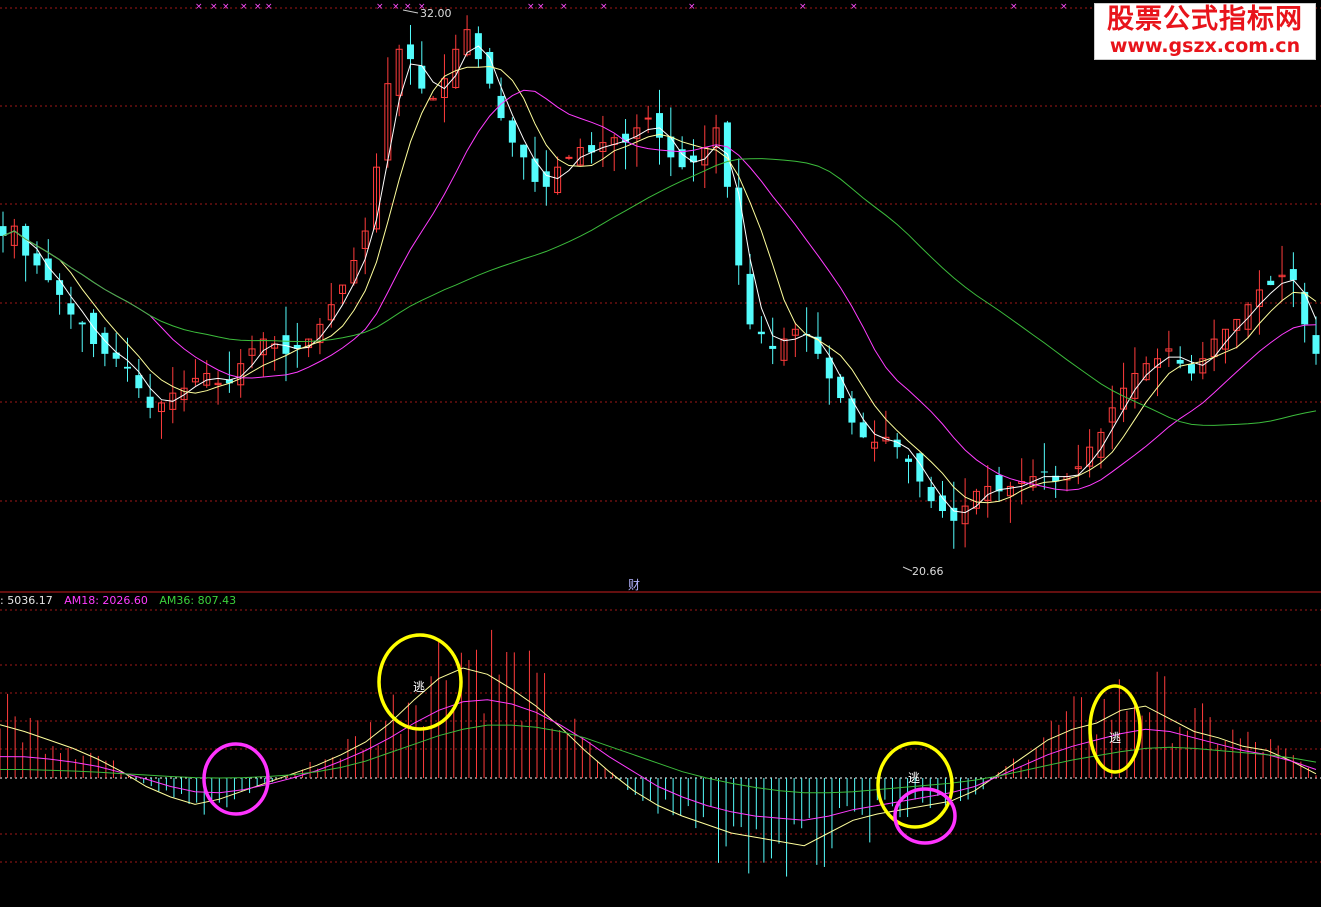 Image resolution: width=1321 pixels, height=907 pixels. Describe the element at coordinates (634, 585) in the screenshot. I see `panel-label: 财` at that location.